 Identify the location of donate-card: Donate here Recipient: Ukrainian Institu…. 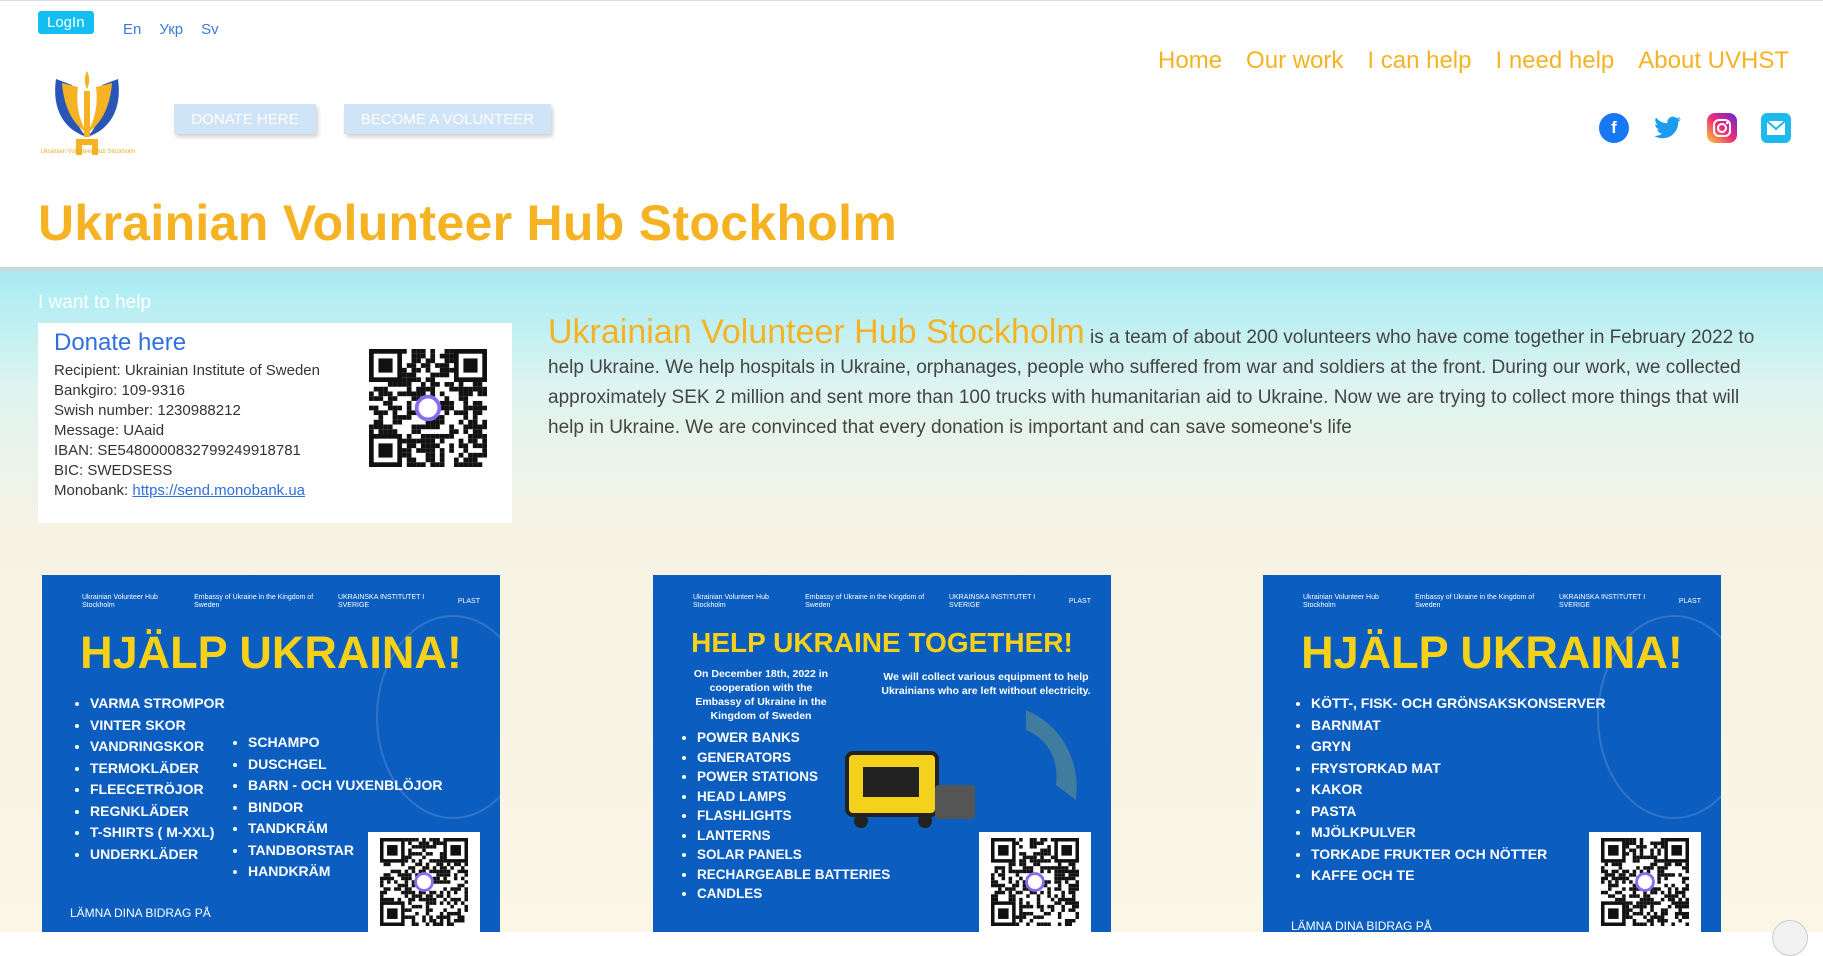
(275, 423).